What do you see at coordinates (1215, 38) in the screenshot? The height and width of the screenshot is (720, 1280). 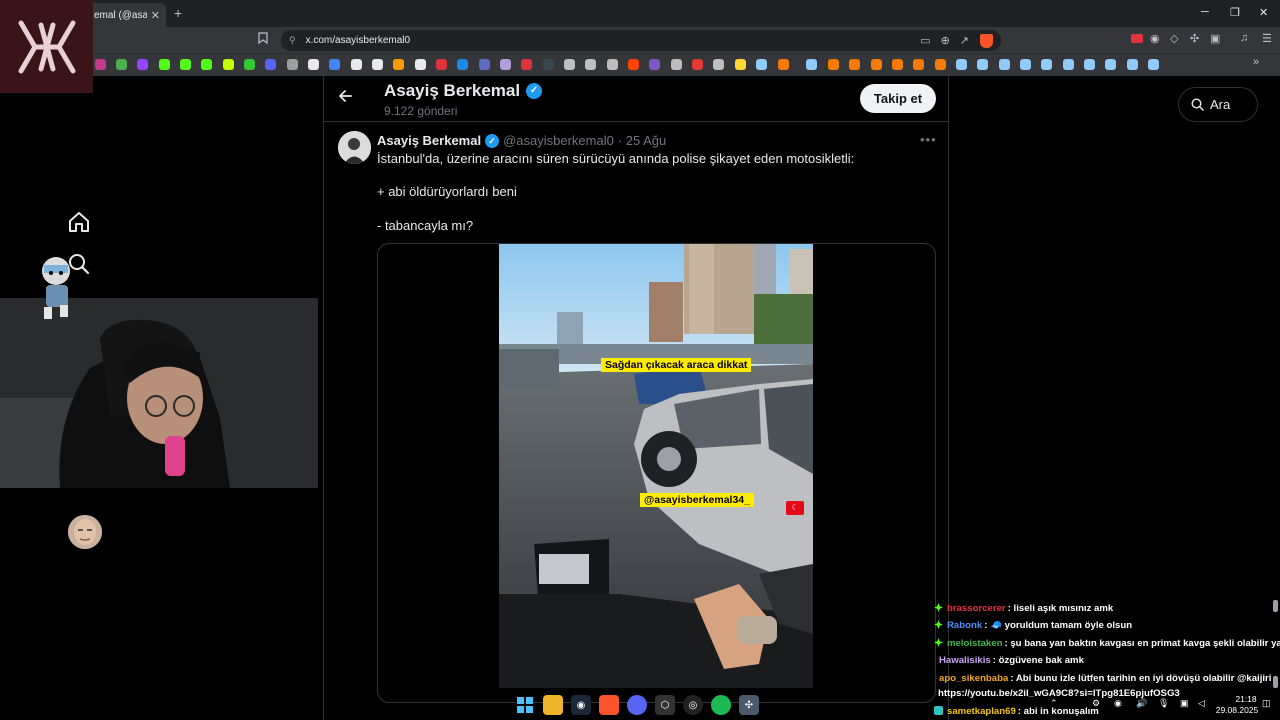 I see `sidebar-icon: ▣` at bounding box center [1215, 38].